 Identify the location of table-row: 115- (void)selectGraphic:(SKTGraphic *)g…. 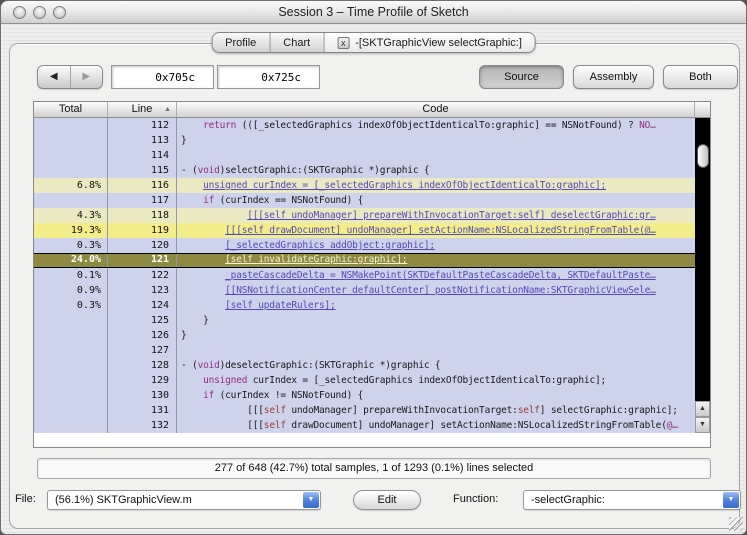
(372, 170).